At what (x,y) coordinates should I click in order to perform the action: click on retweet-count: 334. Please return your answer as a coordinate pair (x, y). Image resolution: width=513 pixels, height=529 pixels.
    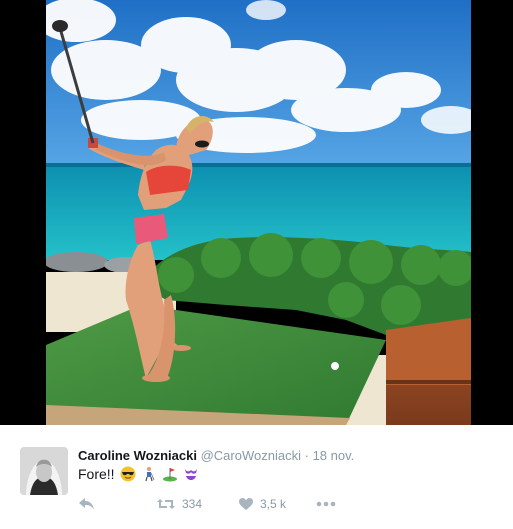
    Looking at the image, I should click on (192, 504).